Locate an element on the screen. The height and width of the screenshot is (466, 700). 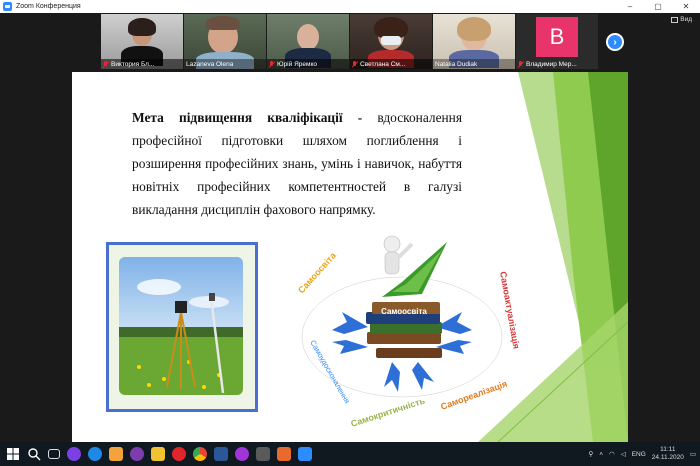
participant-tile: Natalia Dudiak is located at coordinates (474, 41).